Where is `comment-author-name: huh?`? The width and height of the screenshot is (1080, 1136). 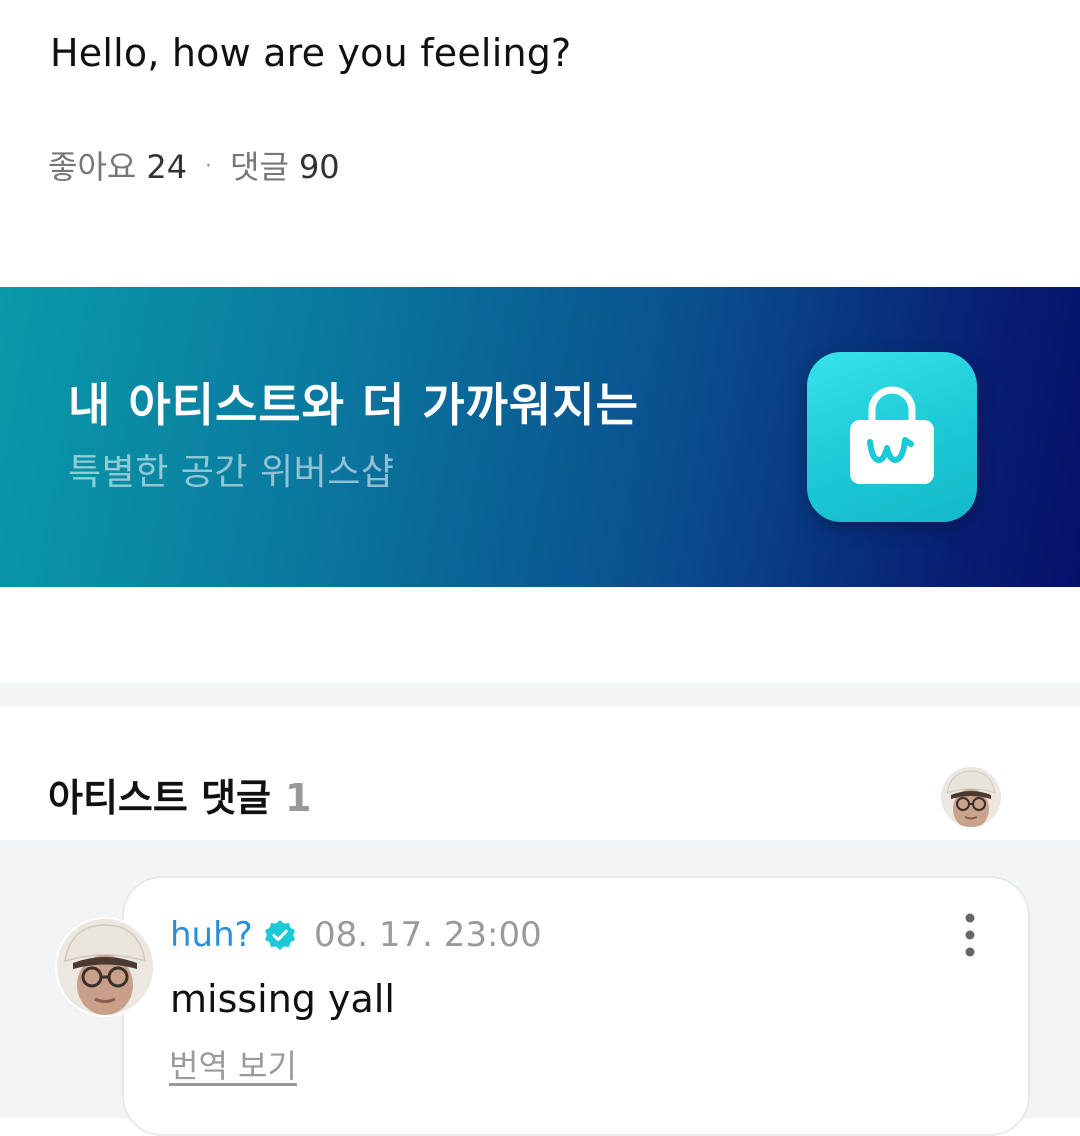
comment-author-name: huh? is located at coordinates (211, 935).